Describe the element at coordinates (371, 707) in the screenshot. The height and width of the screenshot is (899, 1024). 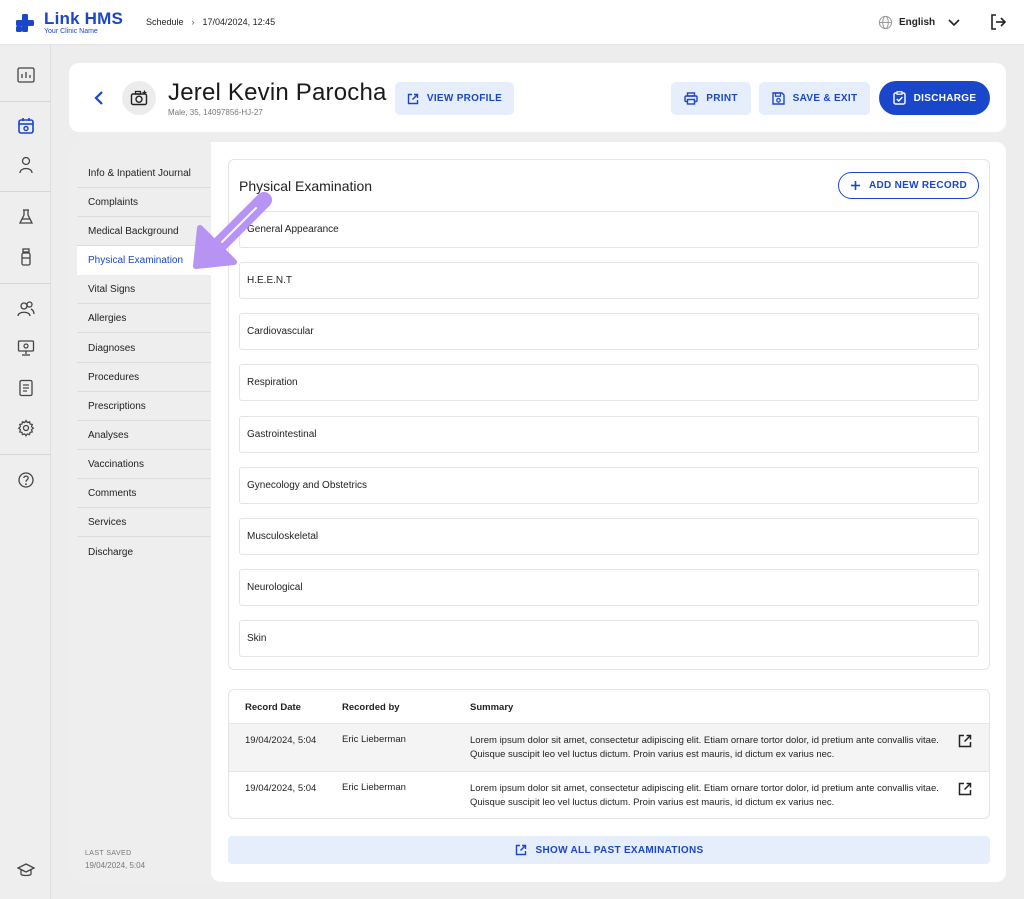
I see `column-header-recorded-by: Recorded by` at that location.